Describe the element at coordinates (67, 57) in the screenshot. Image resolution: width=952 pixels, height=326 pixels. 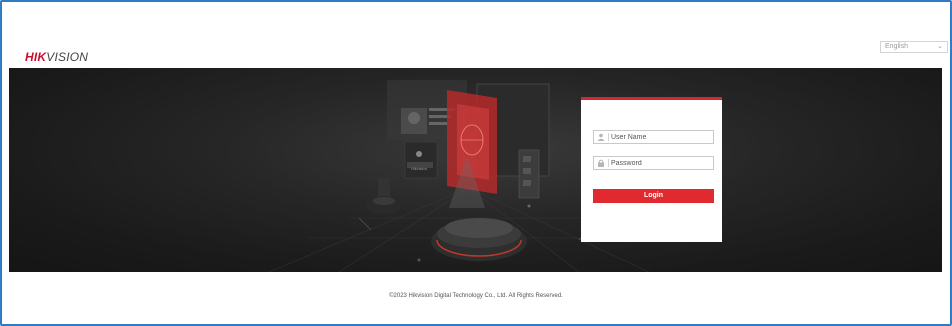
I see `logo-secondary: VISION` at that location.